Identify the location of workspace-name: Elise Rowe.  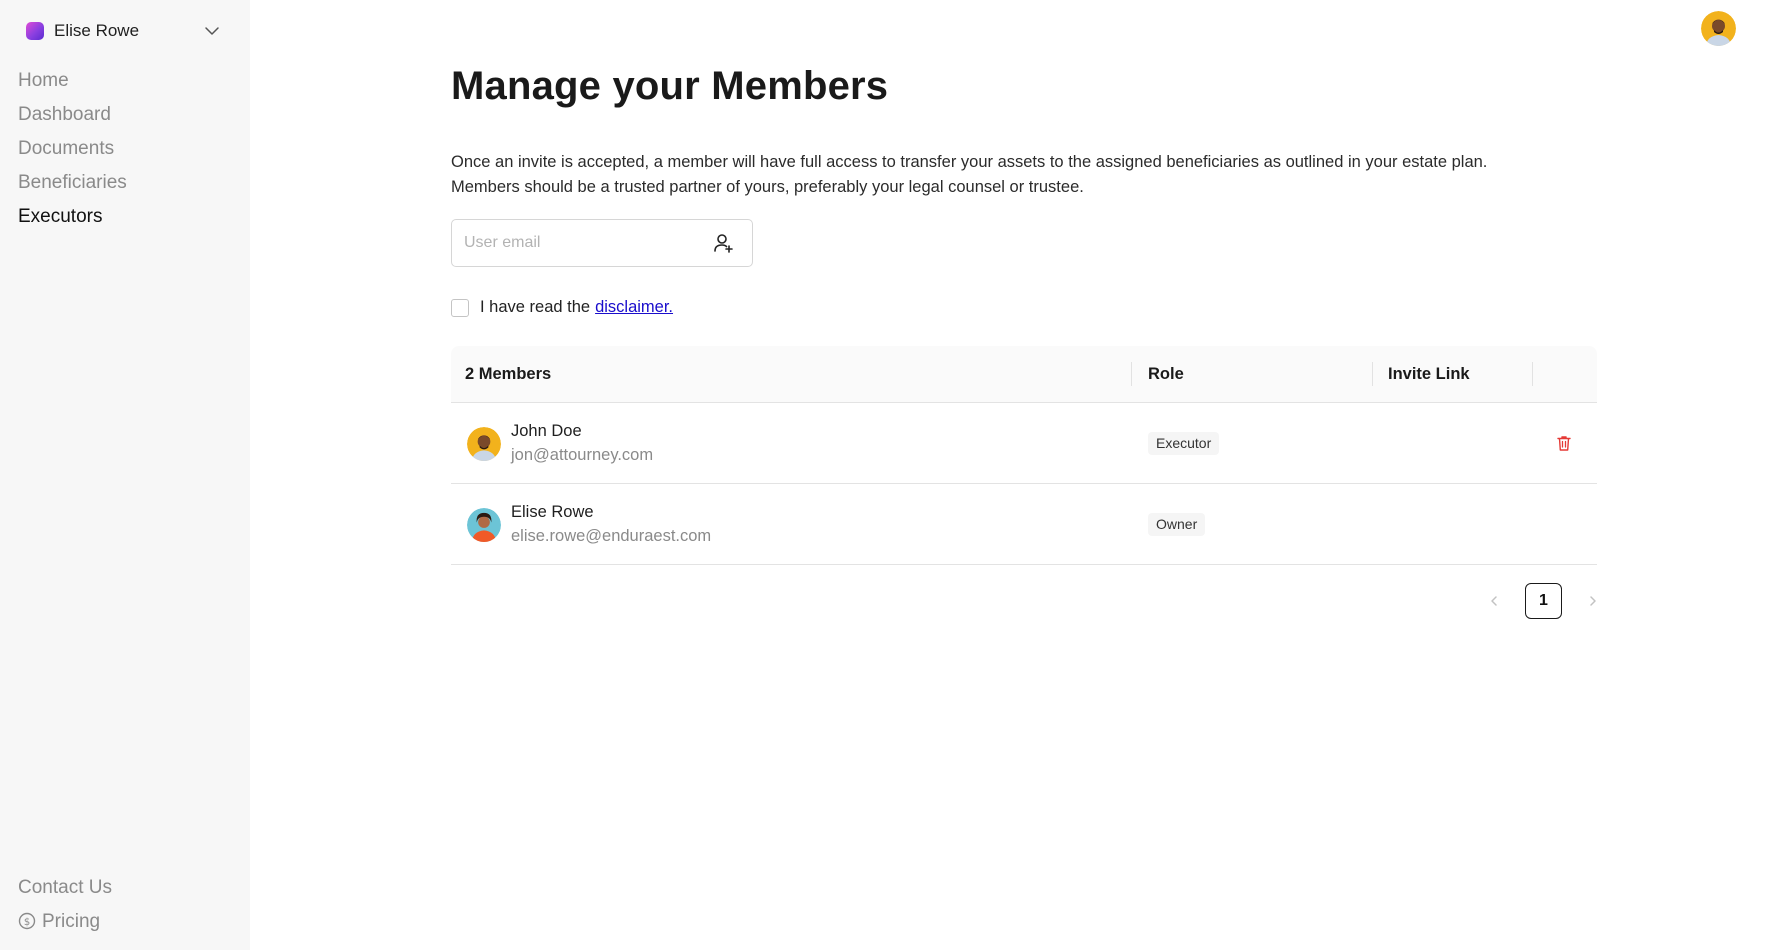
(97, 30).